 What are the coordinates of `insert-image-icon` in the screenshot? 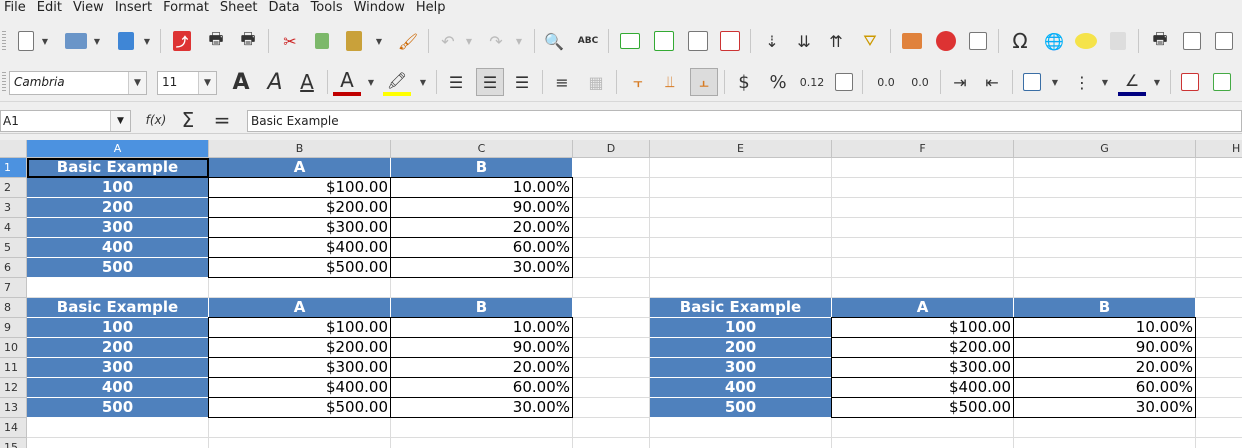 It's located at (912, 41).